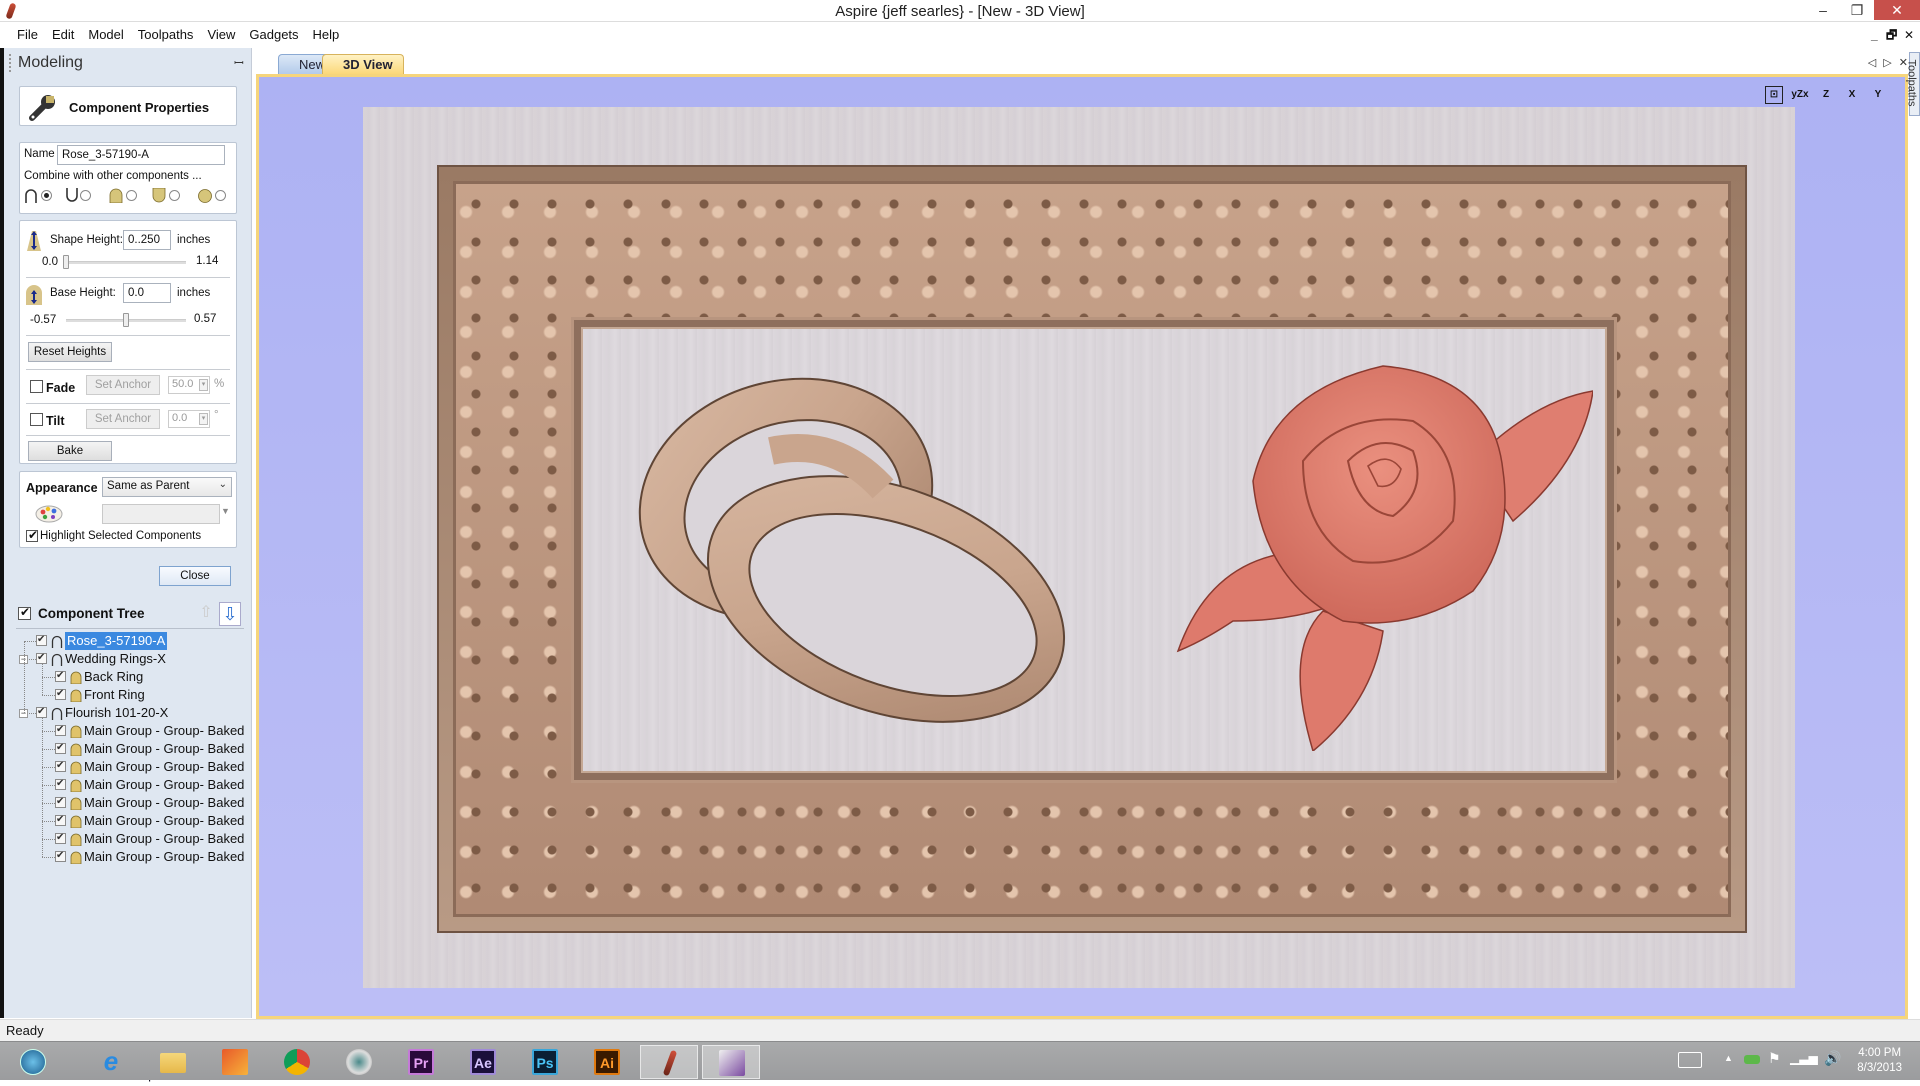 The width and height of the screenshot is (1920, 1086). What do you see at coordinates (1852, 95) in the screenshot?
I see `view-x-icon: X` at bounding box center [1852, 95].